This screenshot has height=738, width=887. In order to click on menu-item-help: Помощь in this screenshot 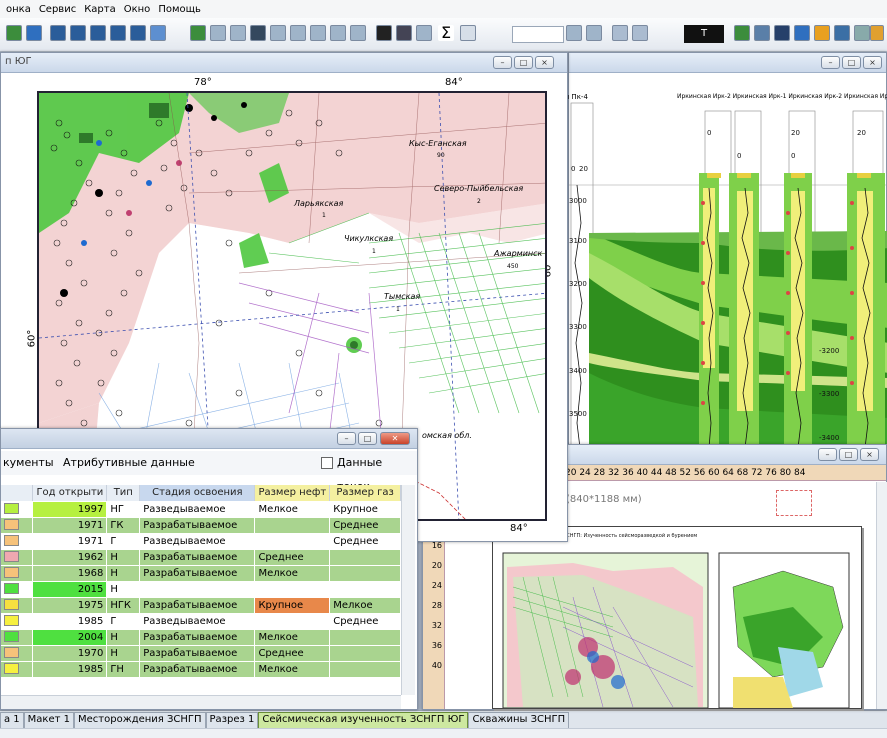, I will do `click(179, 9)`.